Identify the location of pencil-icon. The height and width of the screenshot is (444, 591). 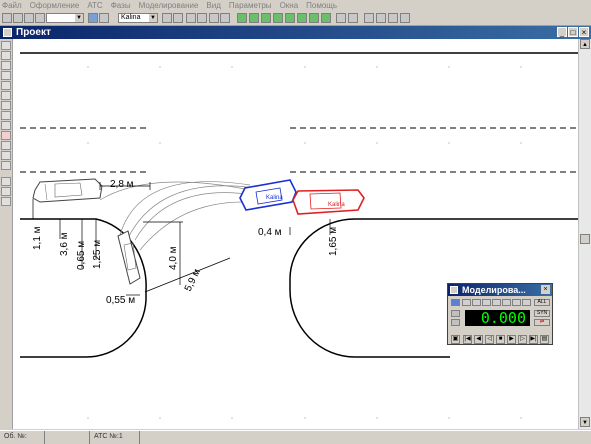
(369, 18).